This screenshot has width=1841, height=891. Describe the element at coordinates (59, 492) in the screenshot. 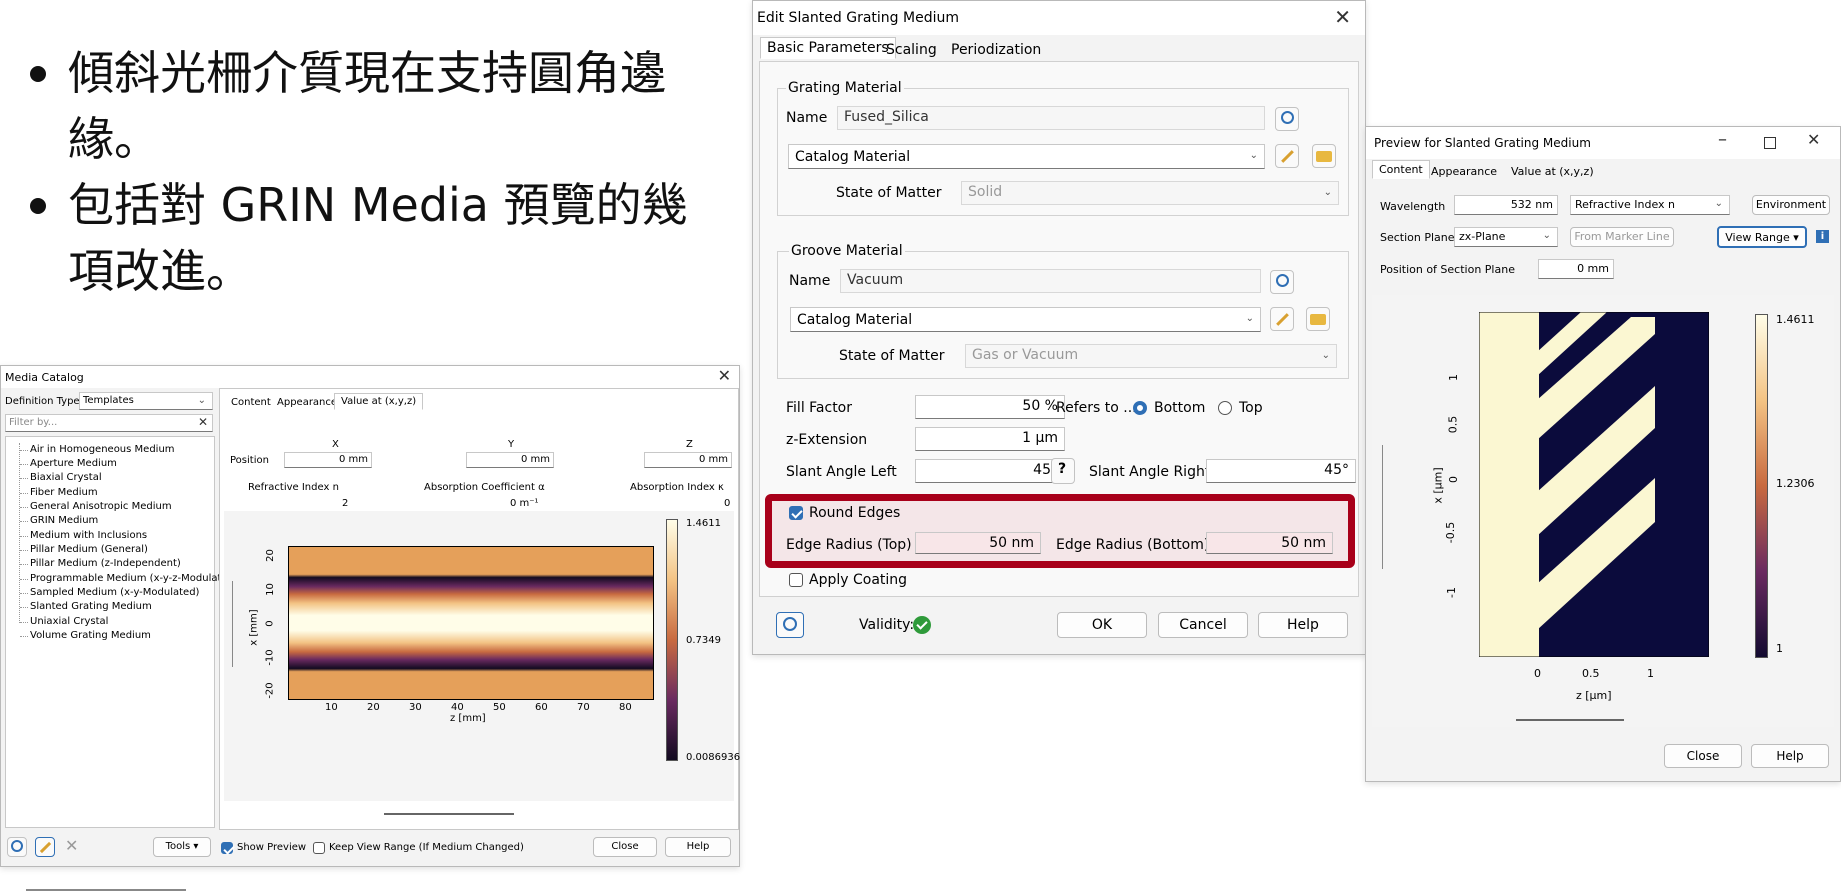

I see `tree-item: Fiber Medium` at that location.